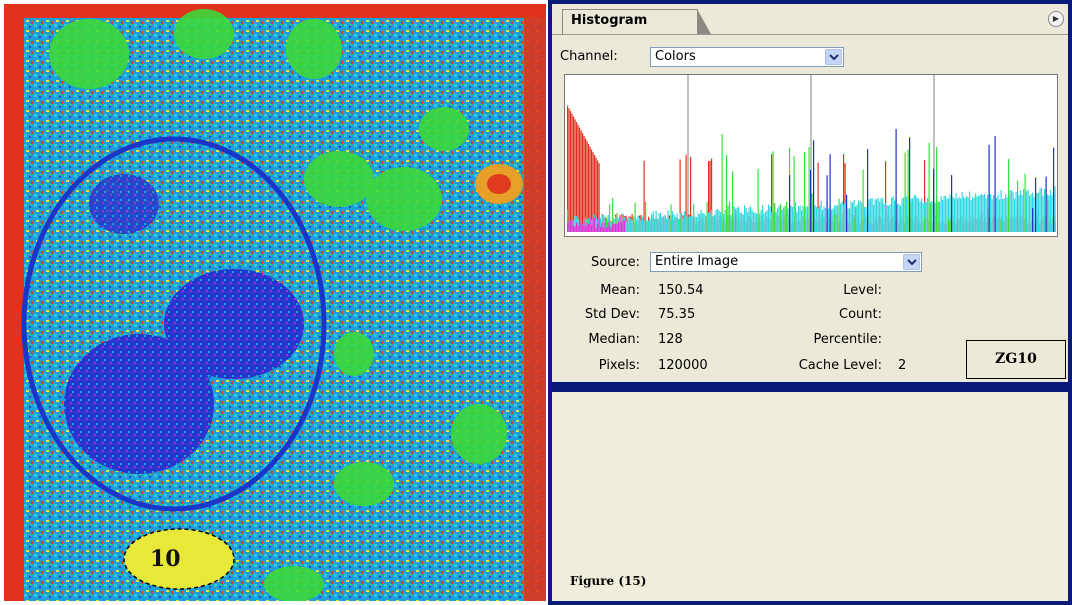 Image resolution: width=1072 pixels, height=605 pixels. What do you see at coordinates (614, 339) in the screenshot?
I see `median-label: Median:` at bounding box center [614, 339].